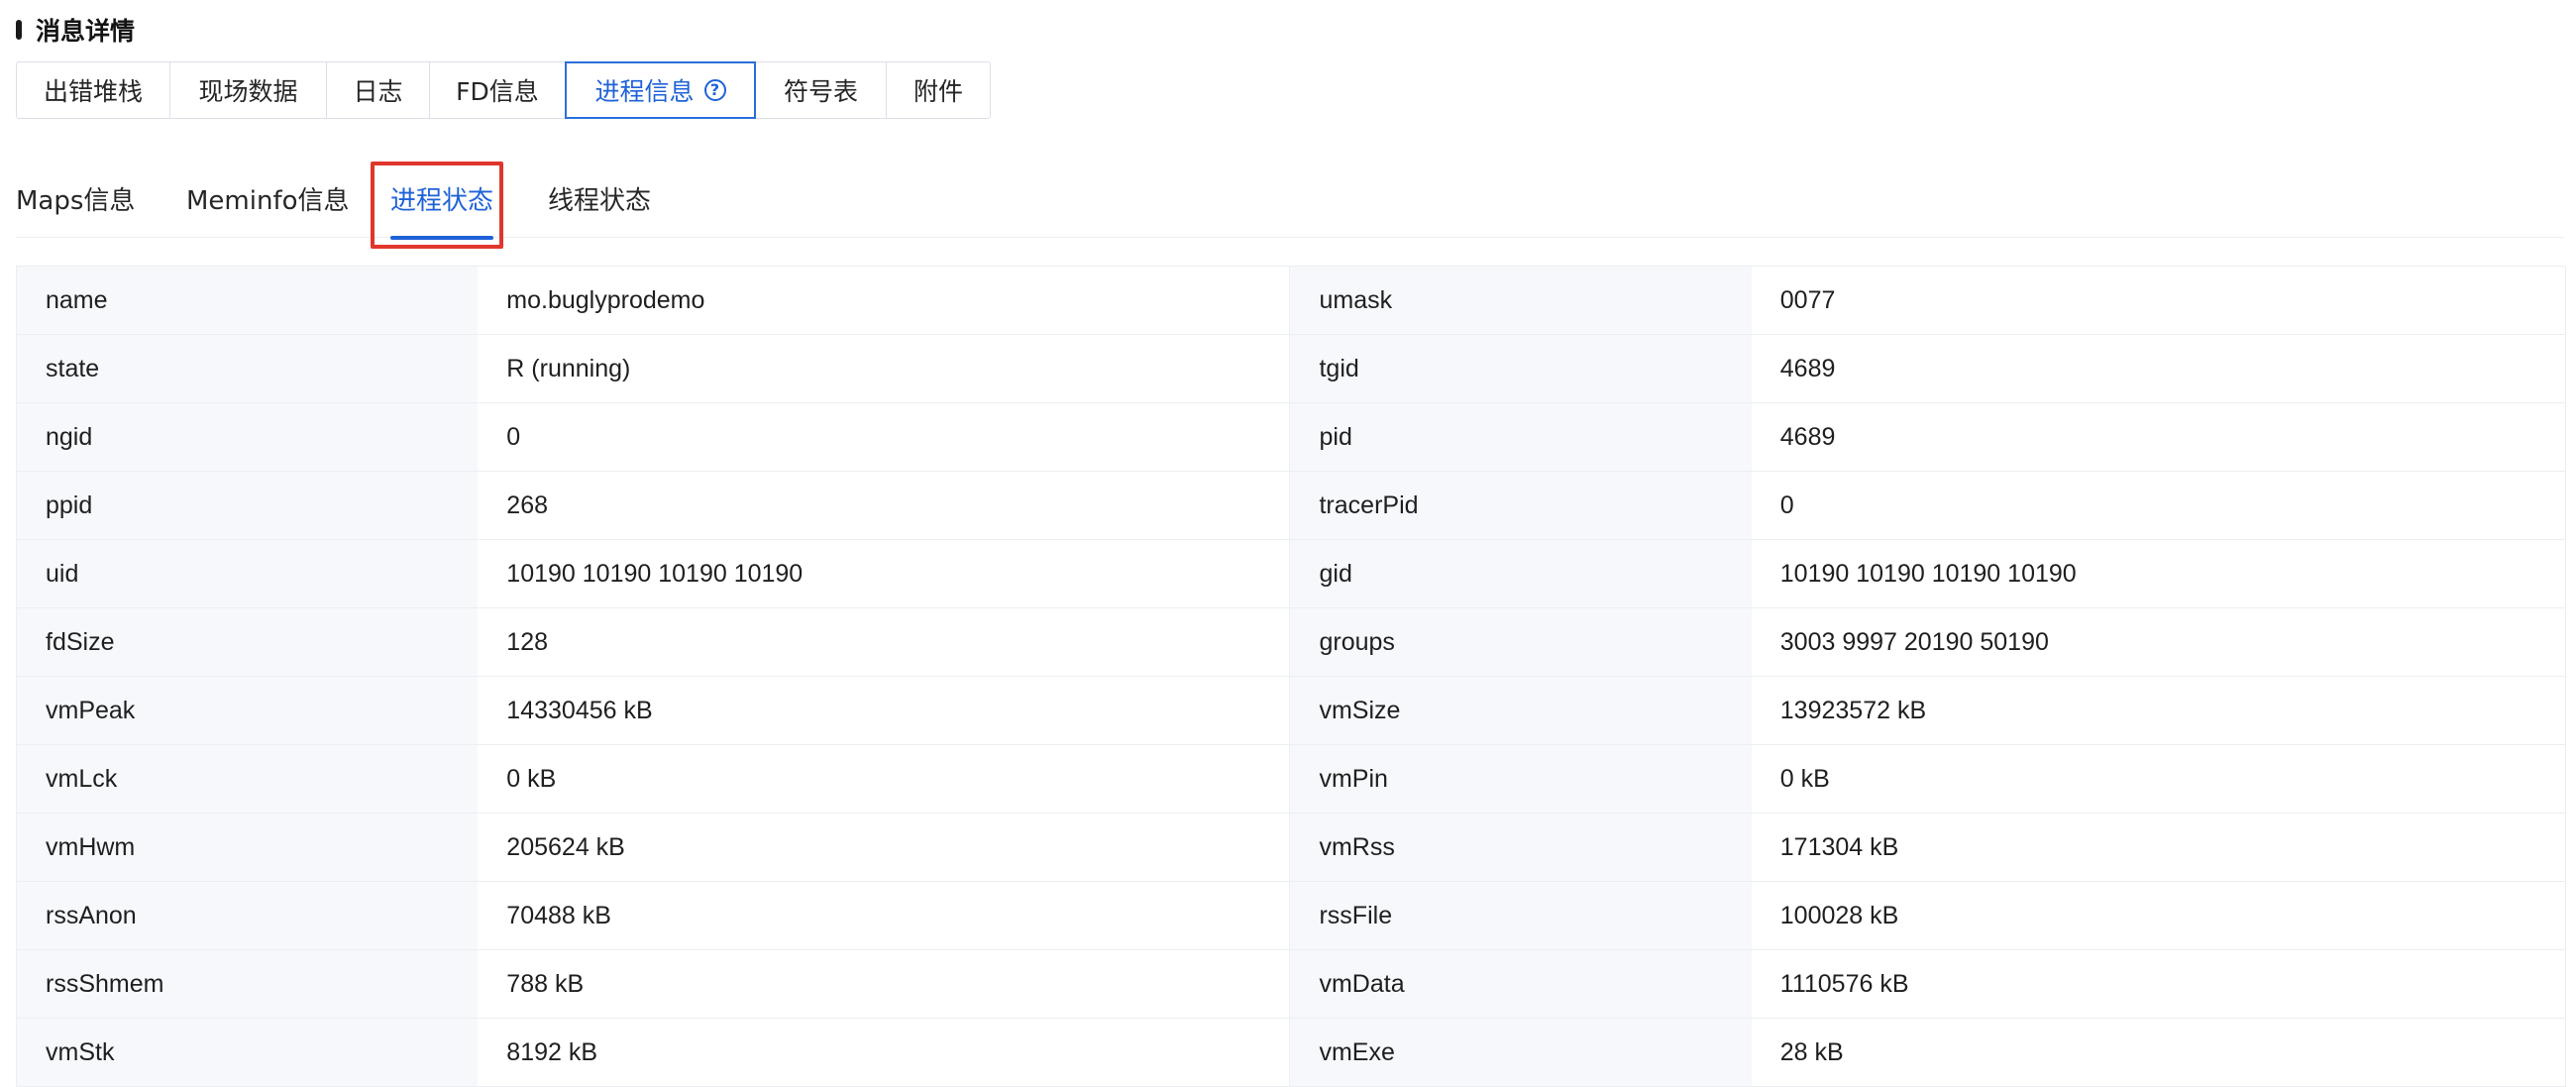 This screenshot has height=1087, width=2576. What do you see at coordinates (86, 31) in the screenshot?
I see `section-title: 消息详情` at bounding box center [86, 31].